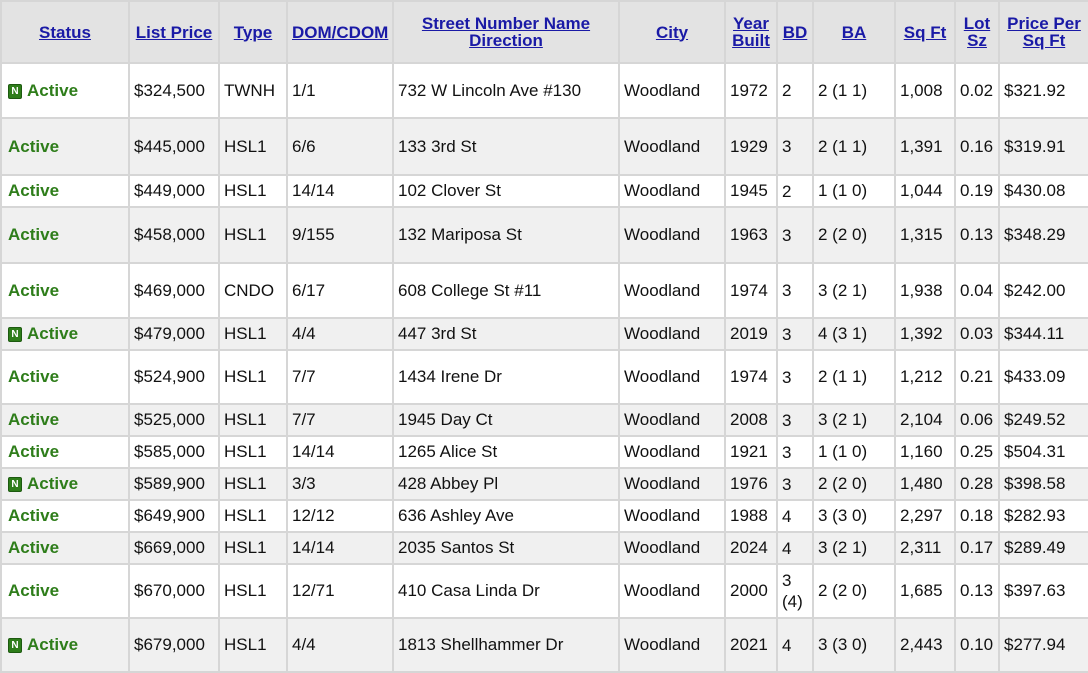 This screenshot has height=673, width=1088. I want to click on sqft-cell: 2,311, so click(925, 548).